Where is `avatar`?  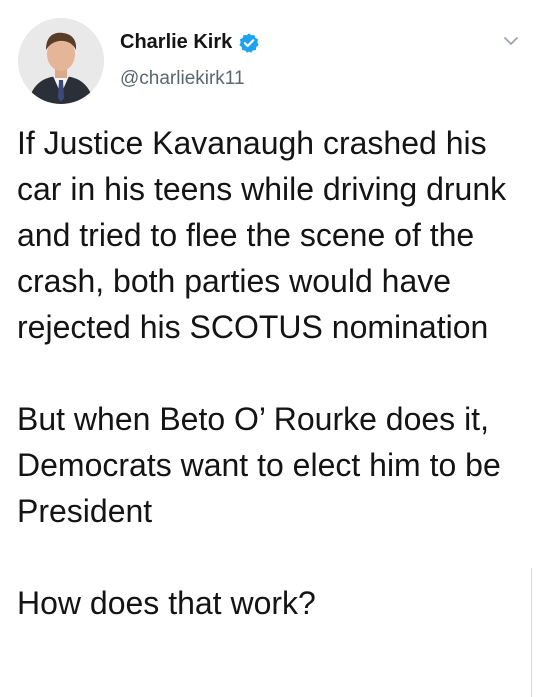
avatar is located at coordinates (61, 61).